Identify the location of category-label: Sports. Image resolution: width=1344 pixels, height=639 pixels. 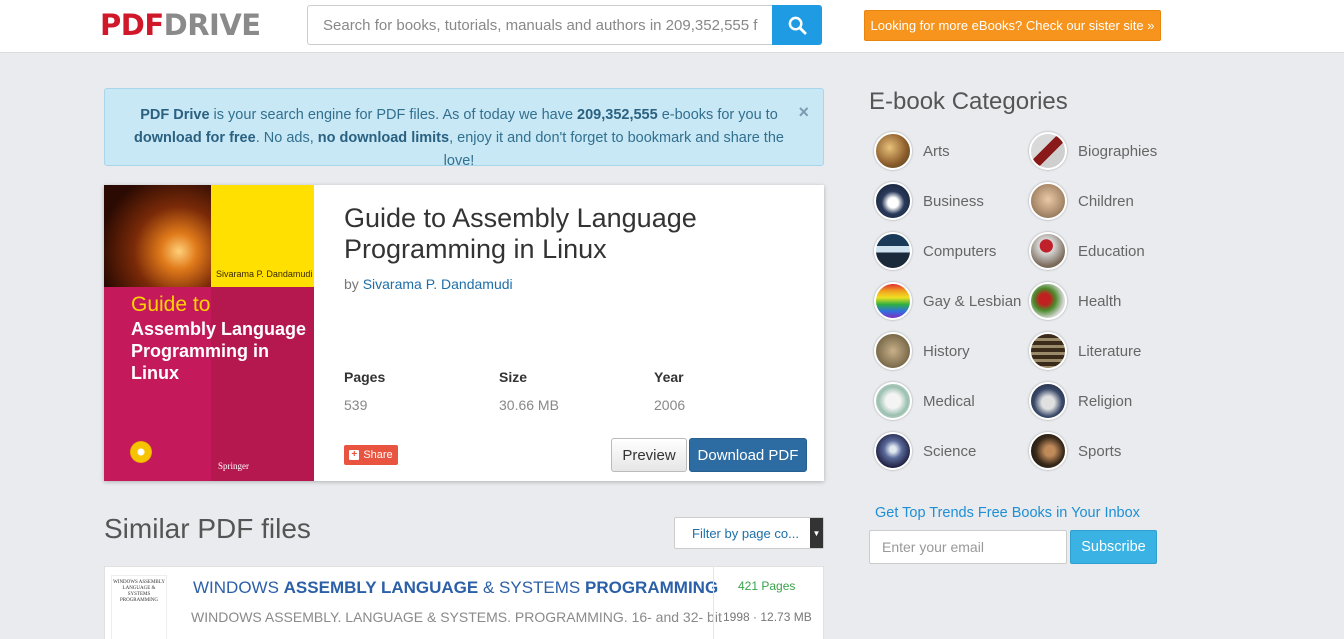
(1100, 451).